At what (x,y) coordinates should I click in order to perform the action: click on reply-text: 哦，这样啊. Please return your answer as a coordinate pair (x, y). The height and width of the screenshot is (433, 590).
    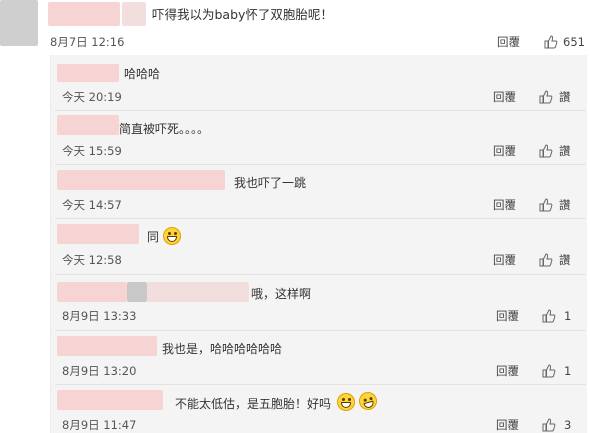
    Looking at the image, I should click on (281, 294).